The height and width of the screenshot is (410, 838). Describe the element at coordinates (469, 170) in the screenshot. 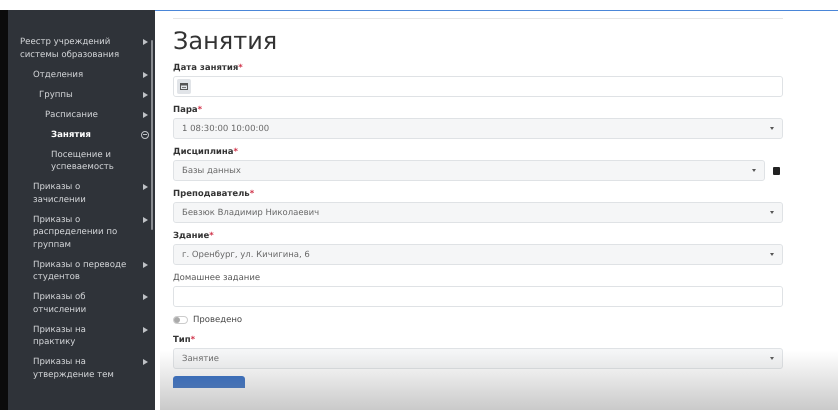

I see `select-field: Базы данных` at that location.